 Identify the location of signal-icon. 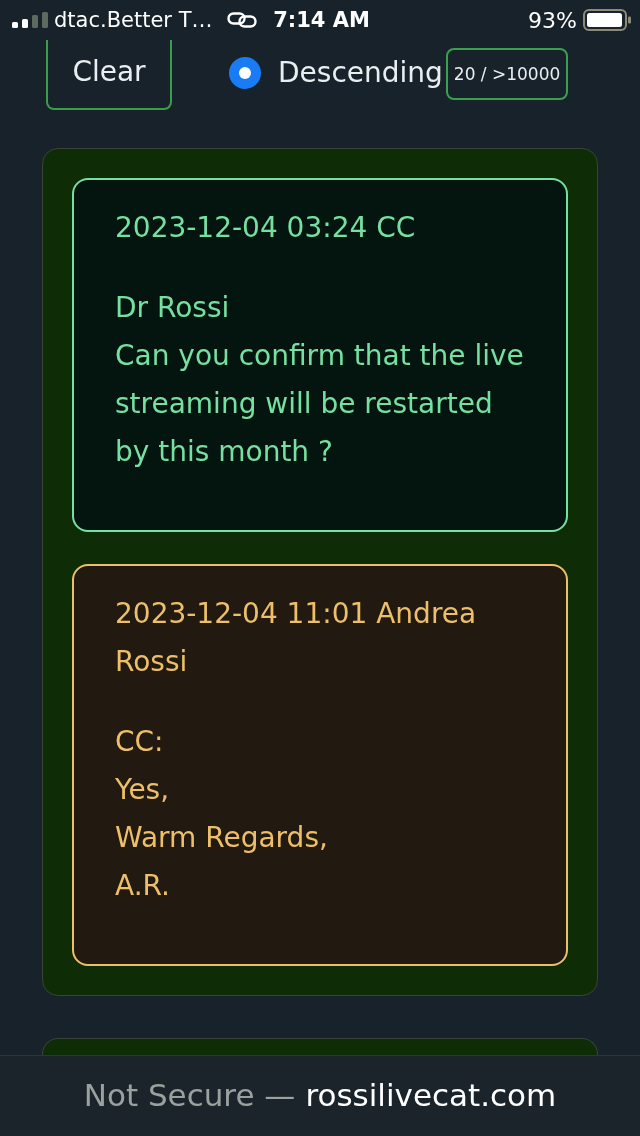
(30, 20).